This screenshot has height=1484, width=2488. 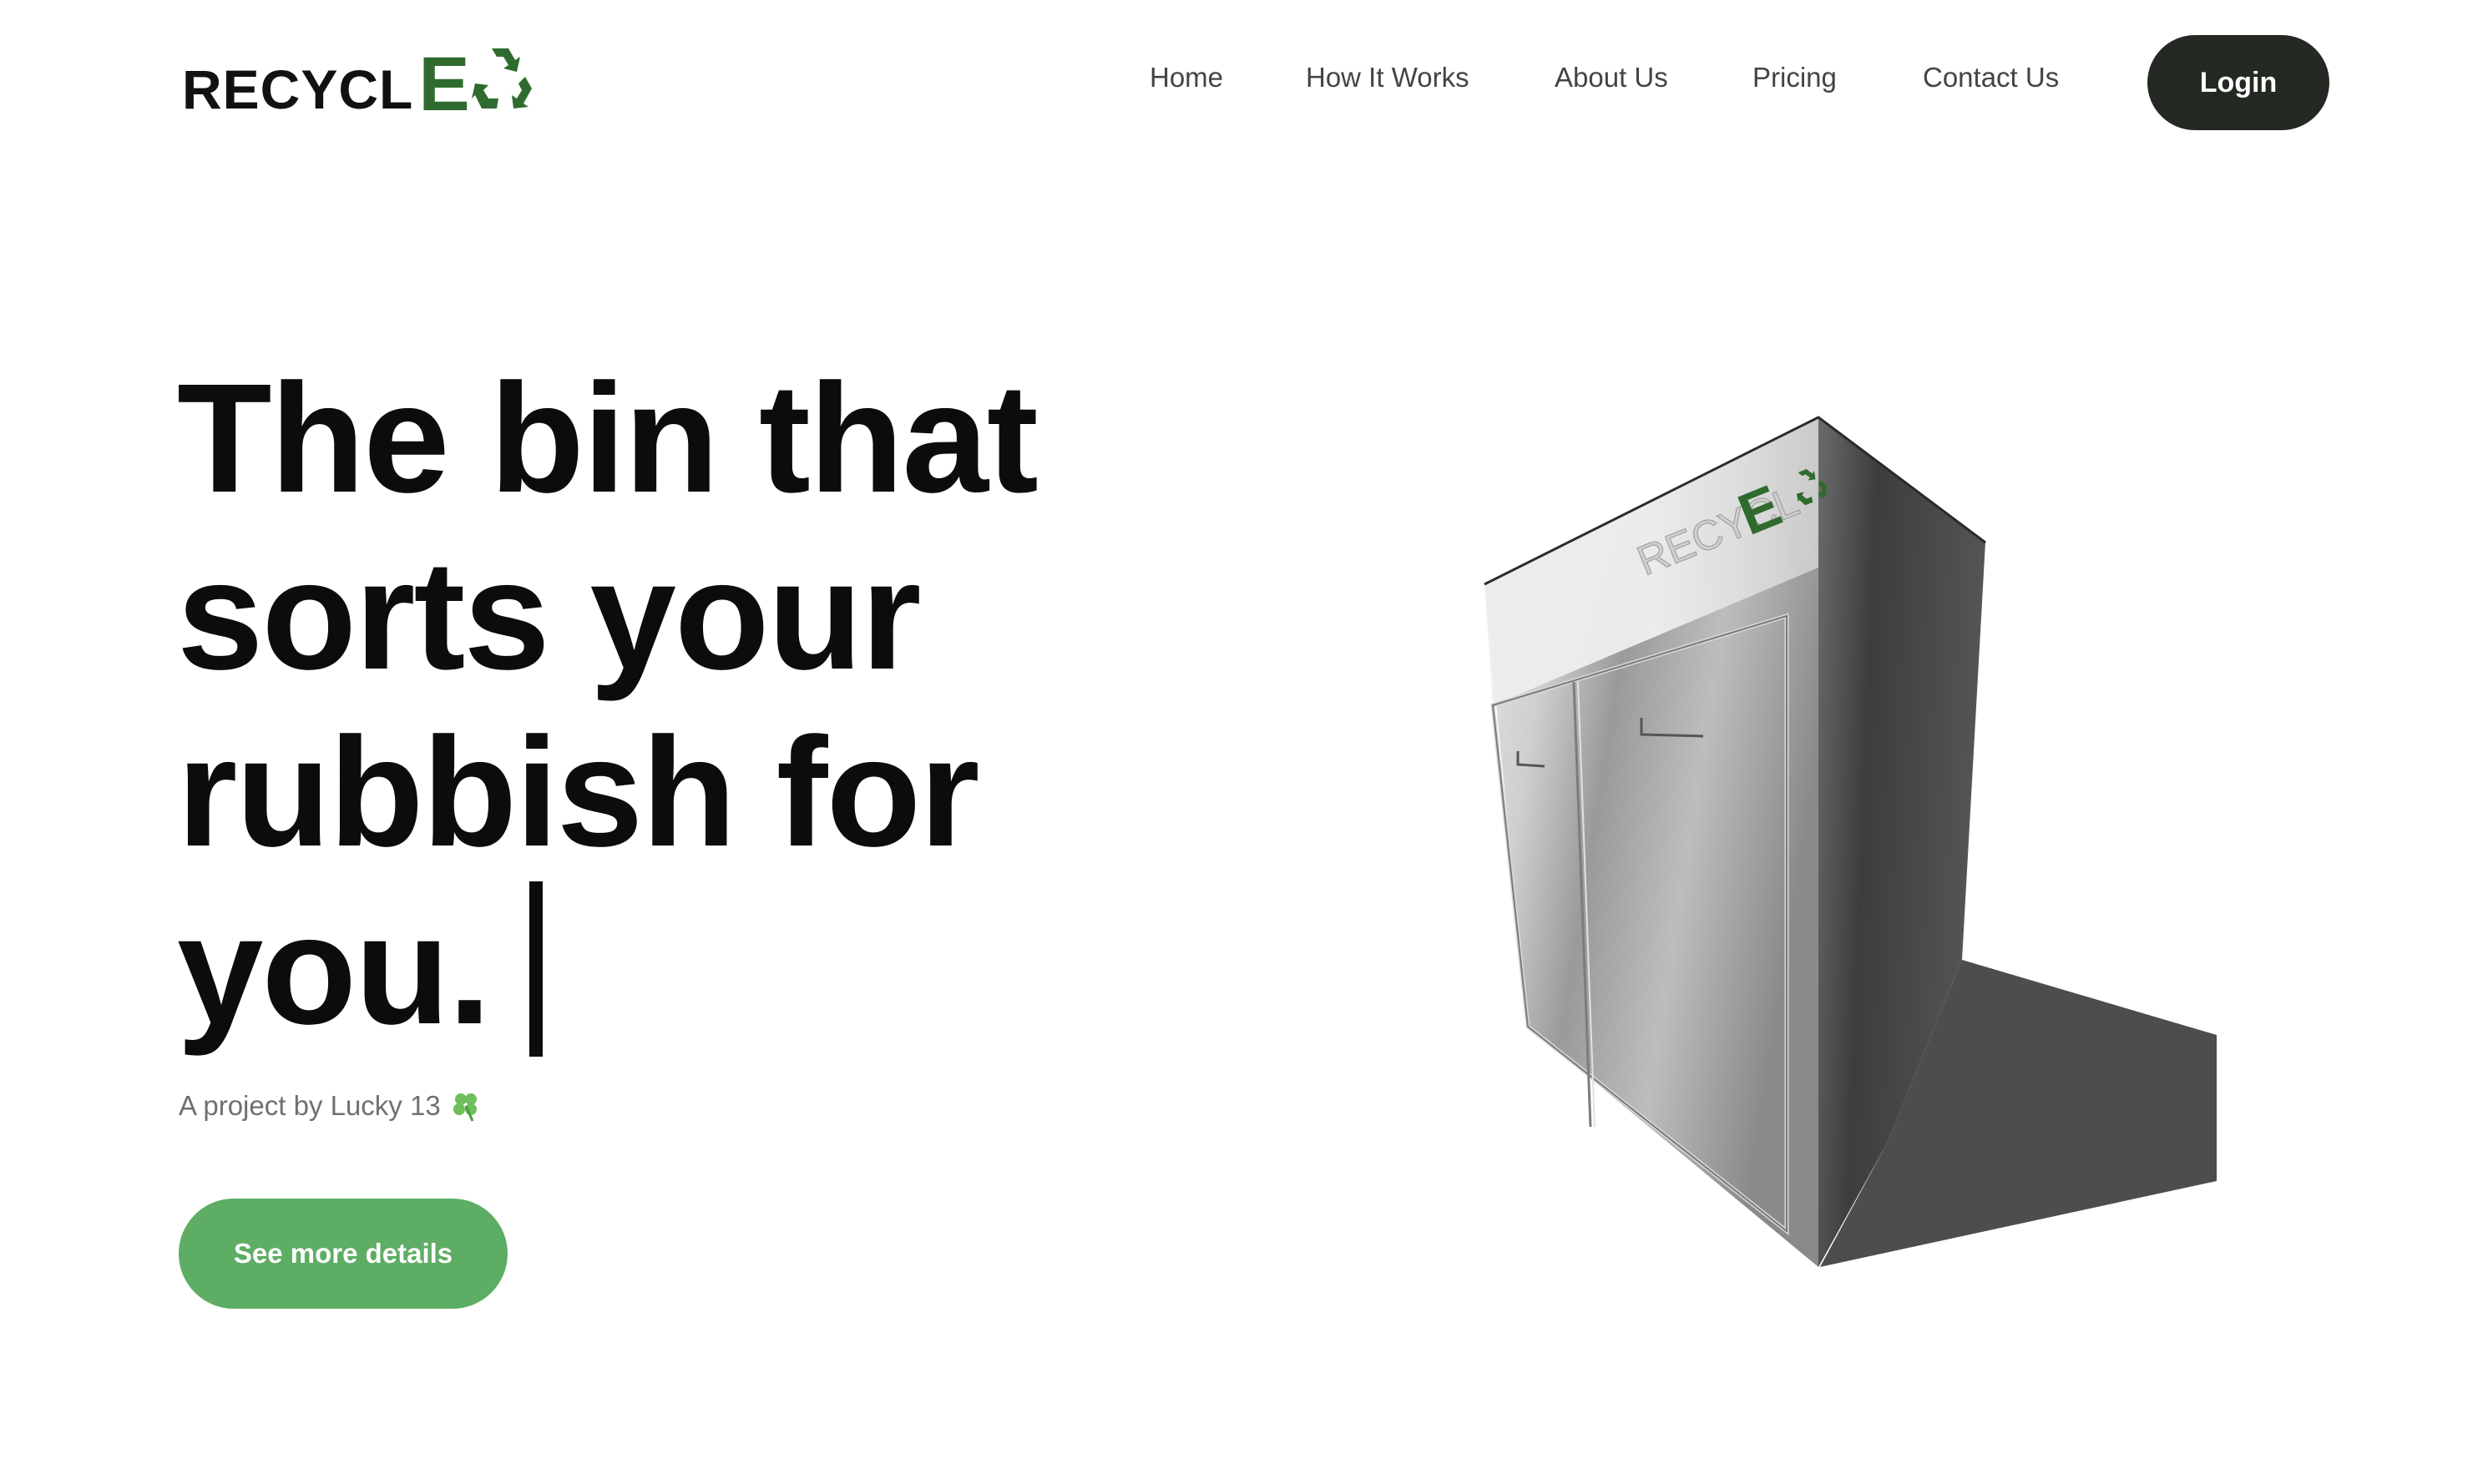 What do you see at coordinates (608, 438) in the screenshot?
I see `headline-line-1: The bin that` at bounding box center [608, 438].